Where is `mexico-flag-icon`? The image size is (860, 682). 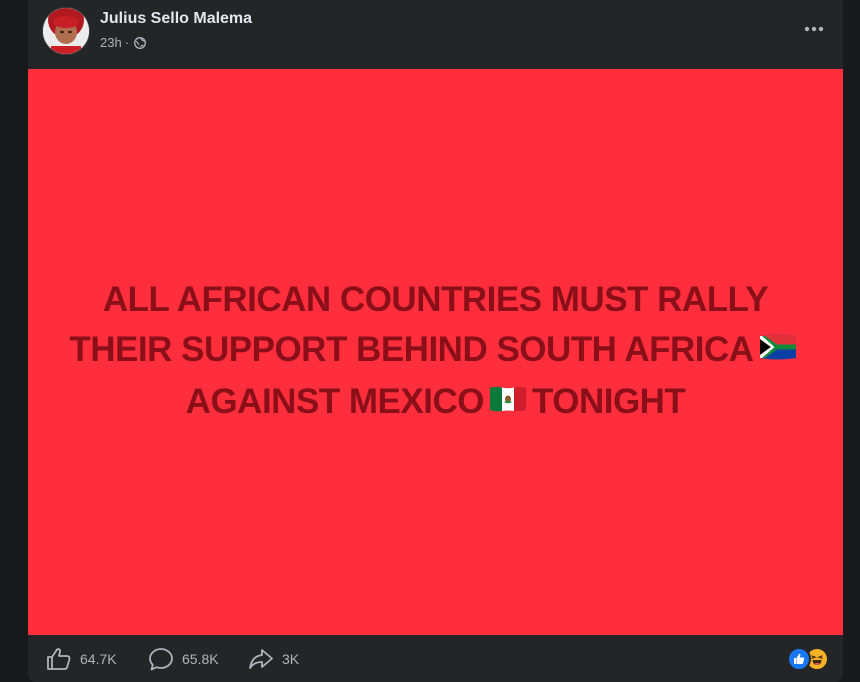
mexico-flag-icon is located at coordinates (507, 401).